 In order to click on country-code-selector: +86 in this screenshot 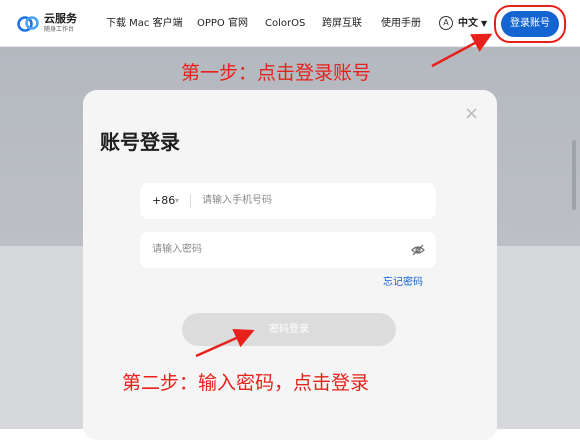, I will do `click(163, 201)`.